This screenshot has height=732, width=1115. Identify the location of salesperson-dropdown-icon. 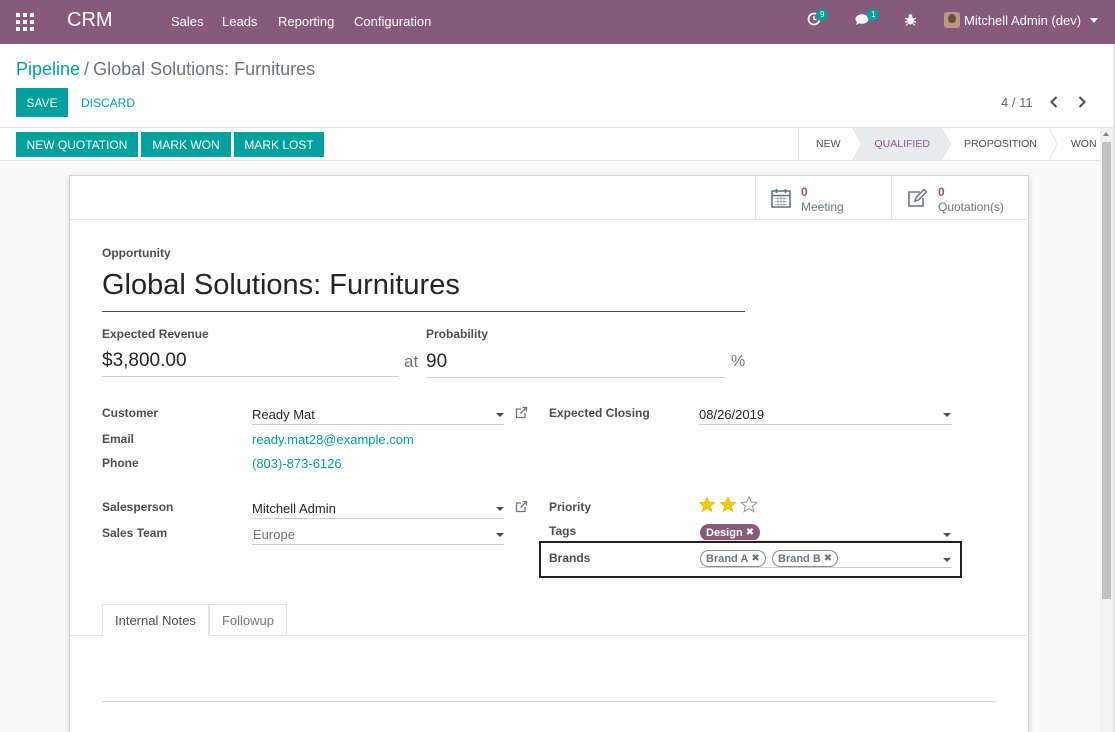
(500, 509).